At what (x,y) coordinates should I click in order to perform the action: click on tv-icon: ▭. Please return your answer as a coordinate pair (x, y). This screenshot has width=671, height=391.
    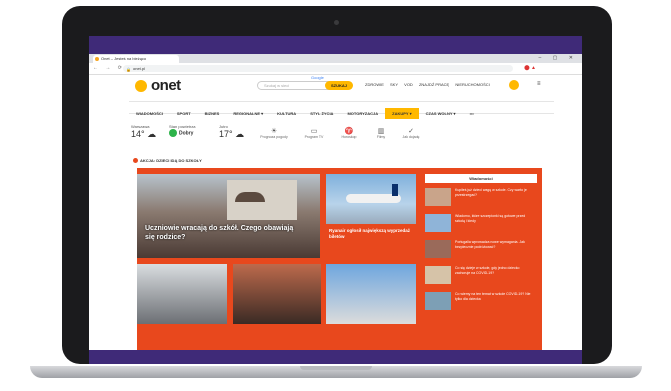
    Looking at the image, I should click on (314, 131).